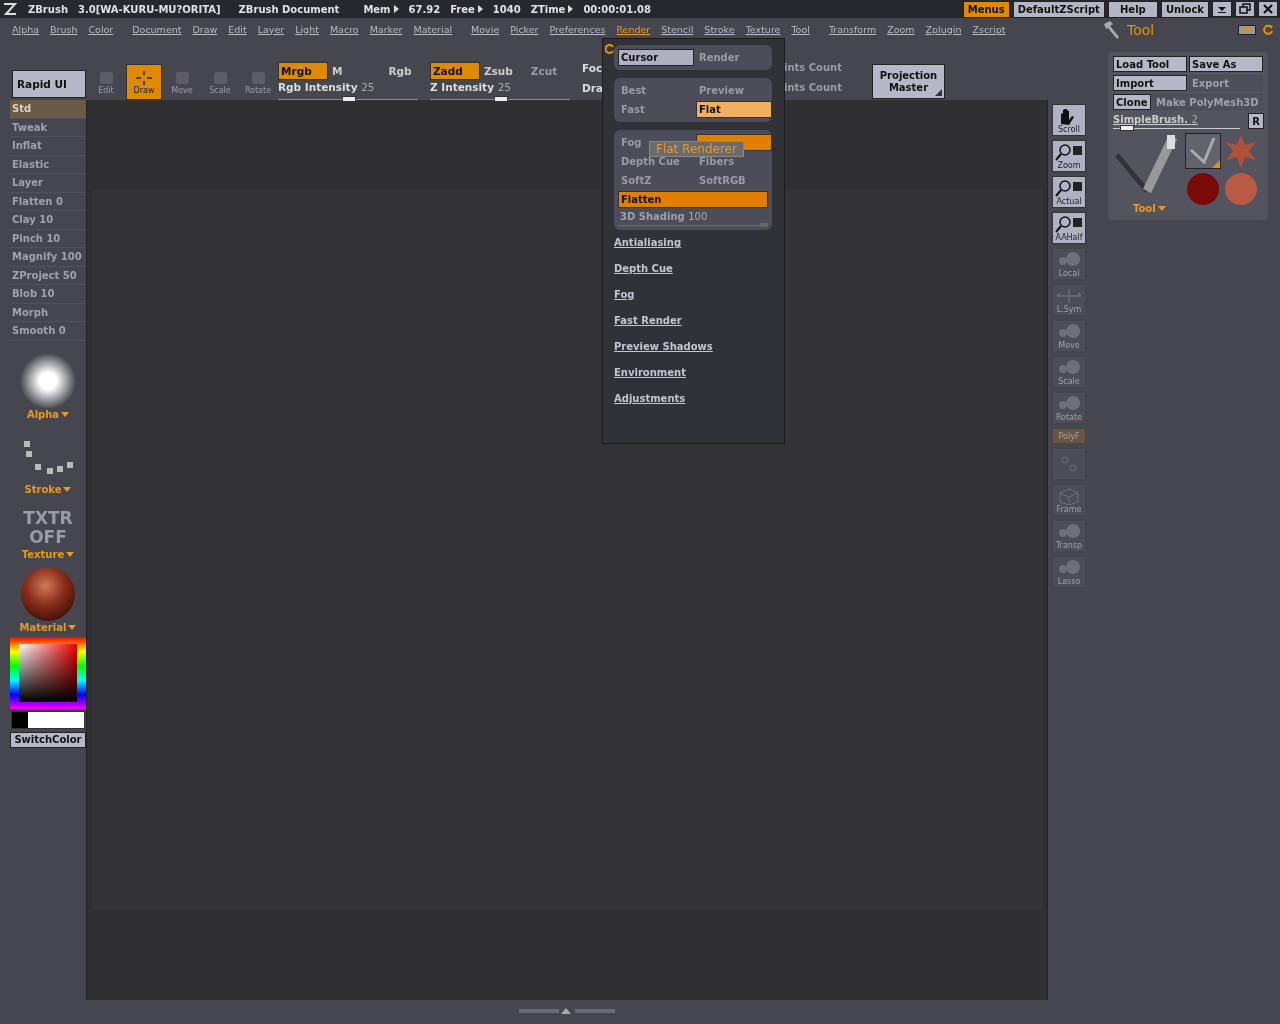 This screenshot has width=1280, height=1024. What do you see at coordinates (149, 9) in the screenshot?
I see `version-text: 3.0[WA-KURU-MU?ORITA]` at bounding box center [149, 9].